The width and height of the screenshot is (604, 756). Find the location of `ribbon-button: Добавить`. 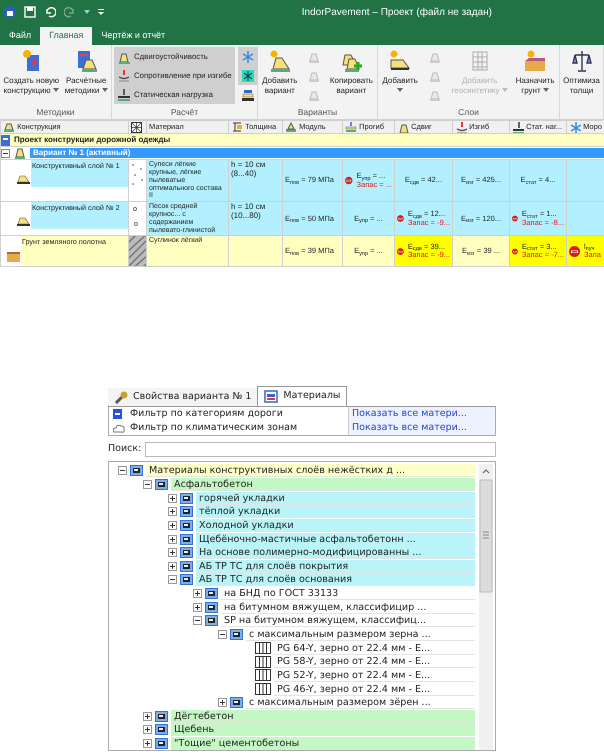

ribbon-button: Добавить is located at coordinates (400, 73).